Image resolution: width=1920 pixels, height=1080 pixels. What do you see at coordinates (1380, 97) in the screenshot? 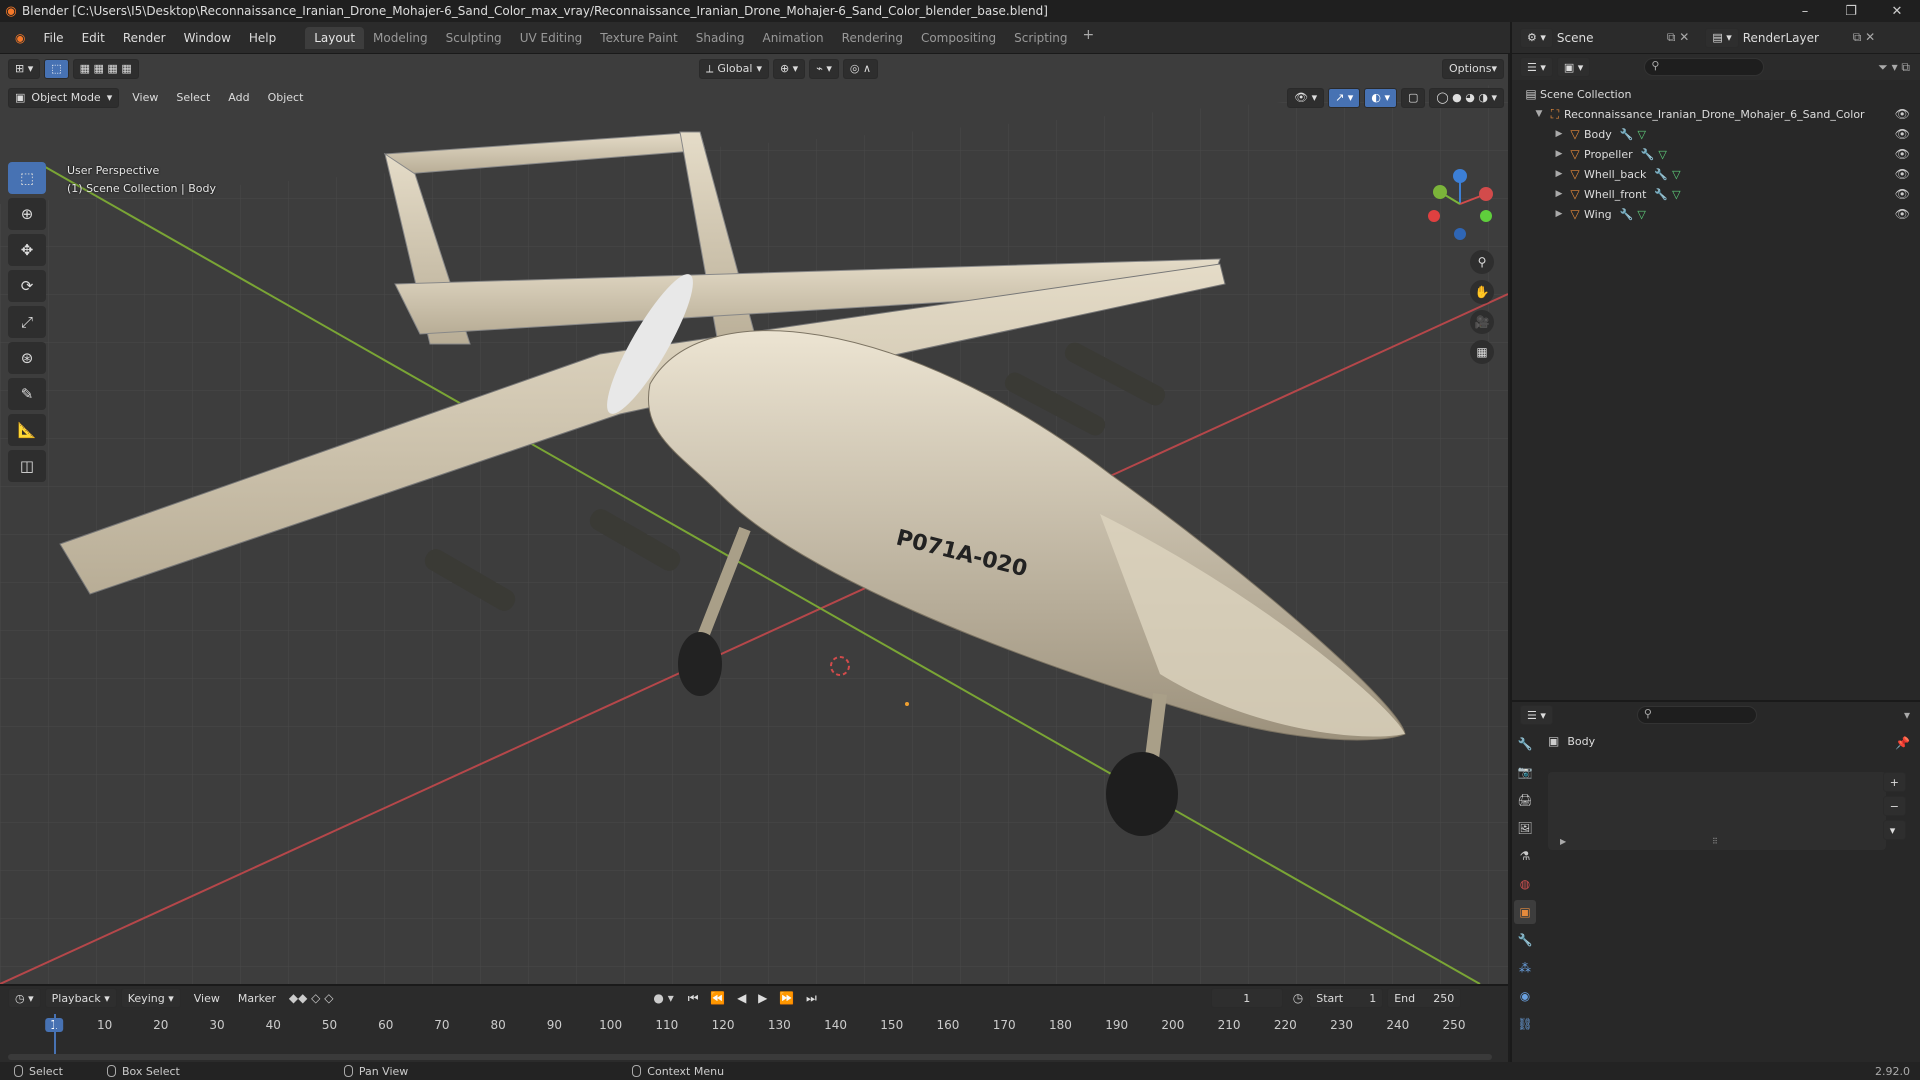
I see `overlay-toggle-icon: ◐ ▾` at bounding box center [1380, 97].